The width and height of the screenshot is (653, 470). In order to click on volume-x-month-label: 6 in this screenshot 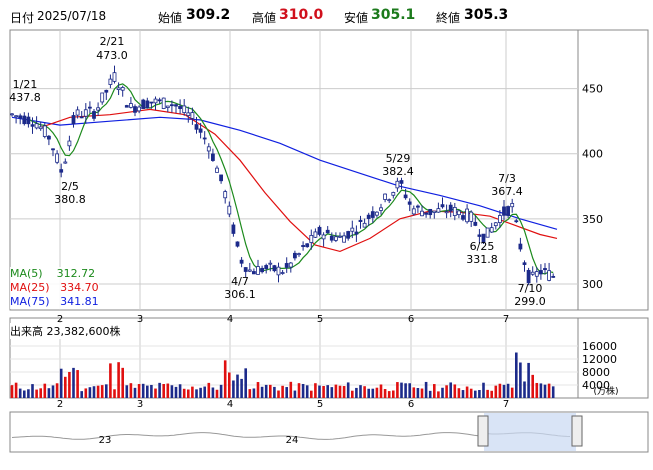, I will do `click(411, 404)`.